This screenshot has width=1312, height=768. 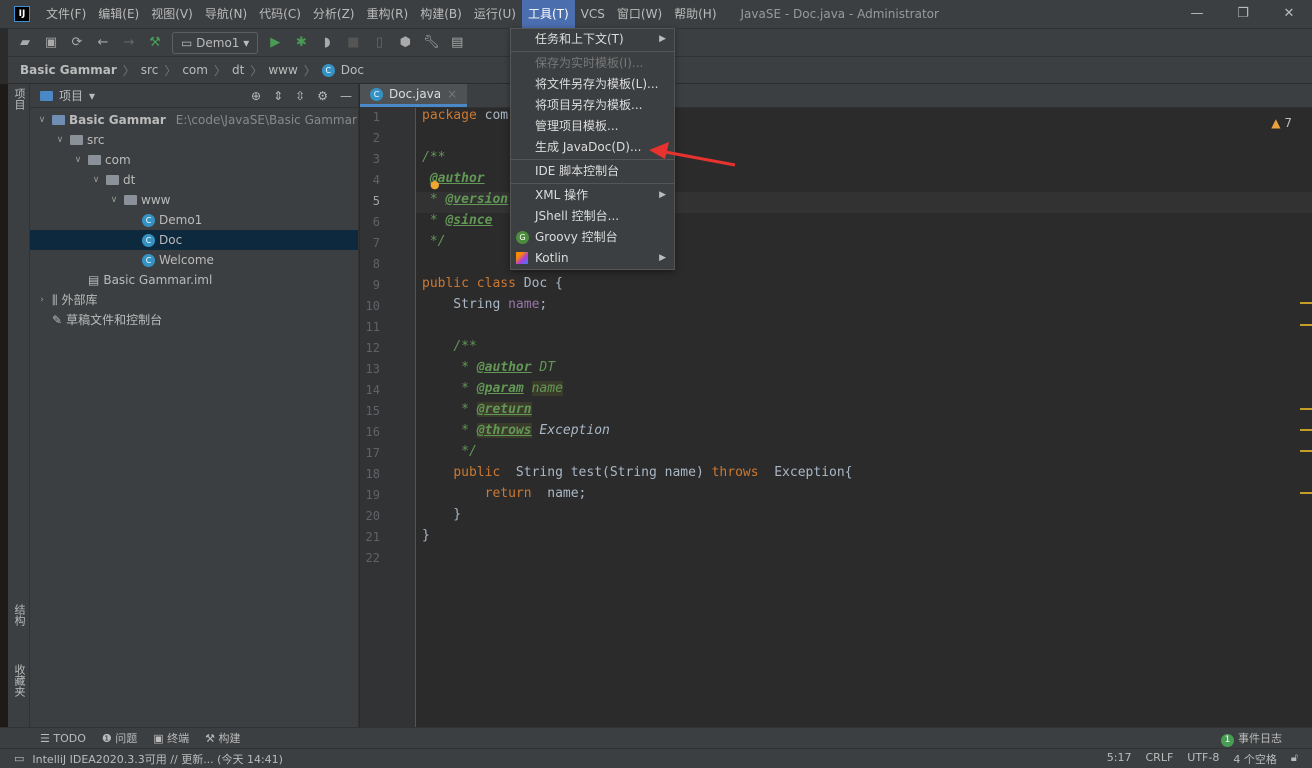 What do you see at coordinates (150, 70) in the screenshot?
I see `breadcrumb-item: src` at bounding box center [150, 70].